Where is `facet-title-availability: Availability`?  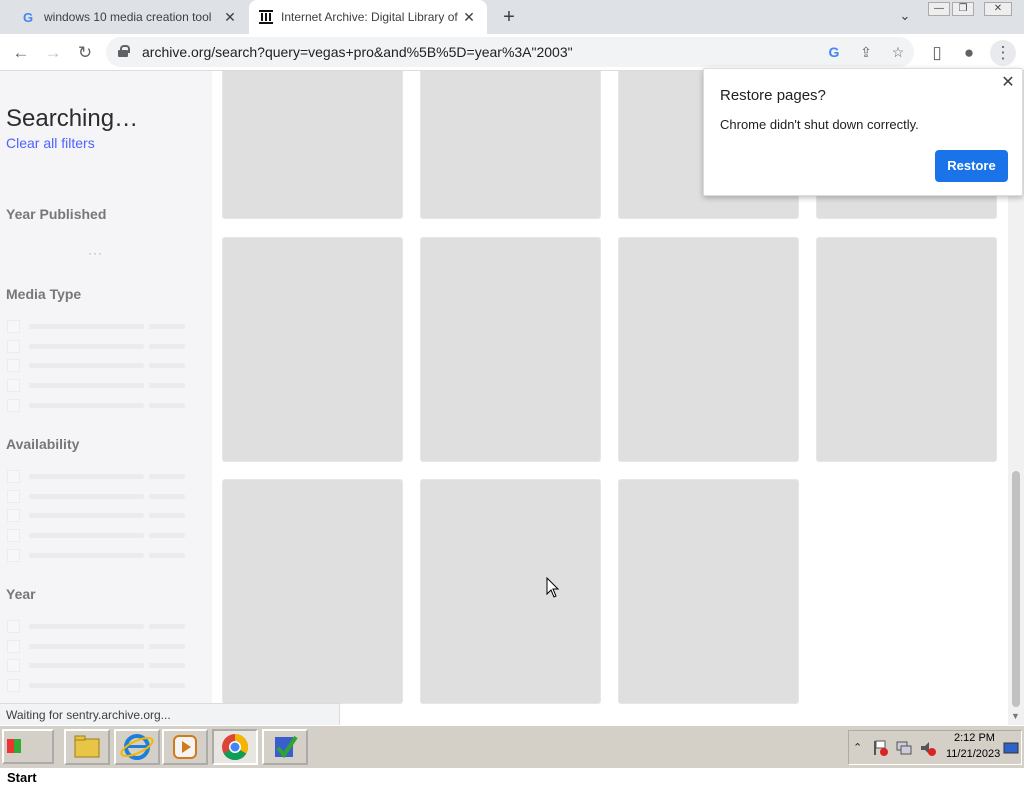
facet-title-availability: Availability is located at coordinates (43, 444).